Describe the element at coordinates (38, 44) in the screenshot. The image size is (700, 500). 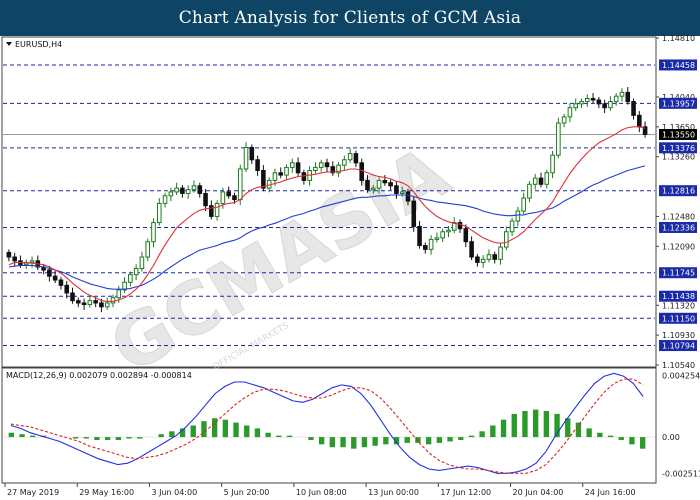
I see `symbol-label: EURUSD,H4` at that location.